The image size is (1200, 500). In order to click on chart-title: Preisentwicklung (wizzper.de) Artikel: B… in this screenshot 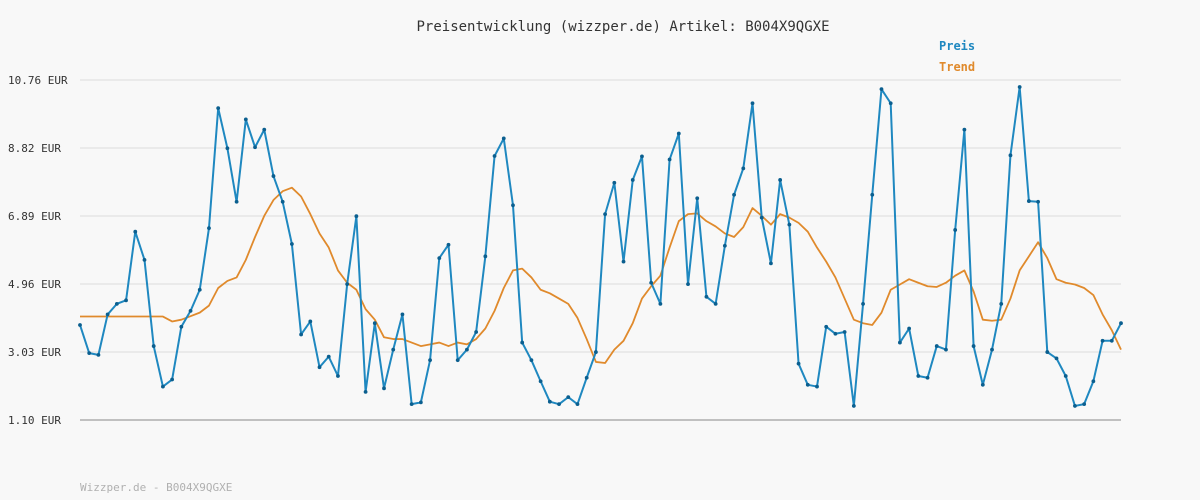, I will do `click(623, 27)`.